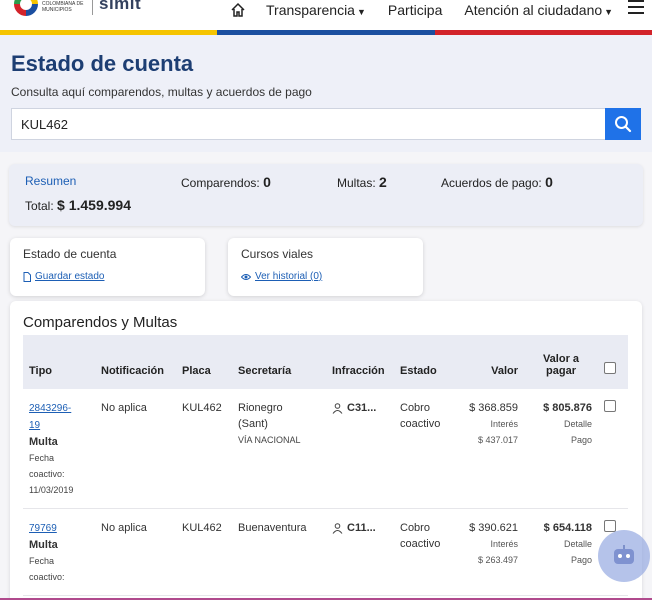 The width and height of the screenshot is (652, 600). I want to click on search-icon, so click(623, 124).